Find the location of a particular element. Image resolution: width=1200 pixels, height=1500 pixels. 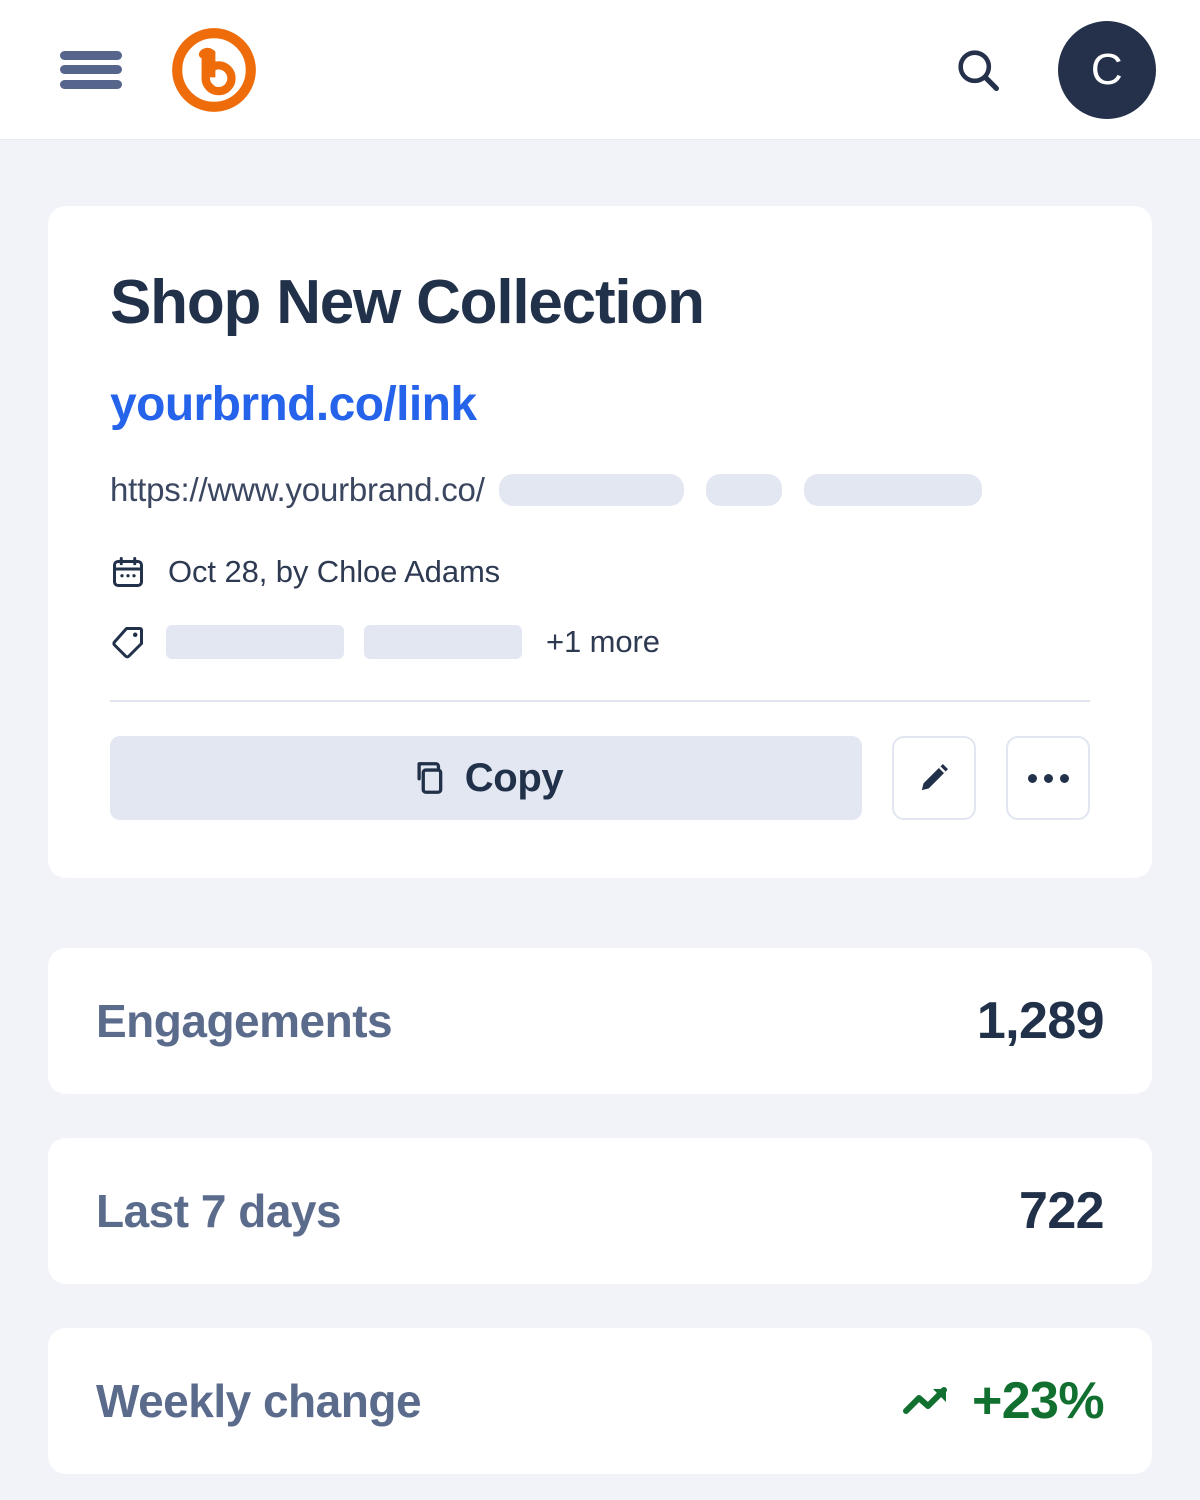

link-meta-text: Oct 28, by Chloe Adams is located at coordinates (334, 572).